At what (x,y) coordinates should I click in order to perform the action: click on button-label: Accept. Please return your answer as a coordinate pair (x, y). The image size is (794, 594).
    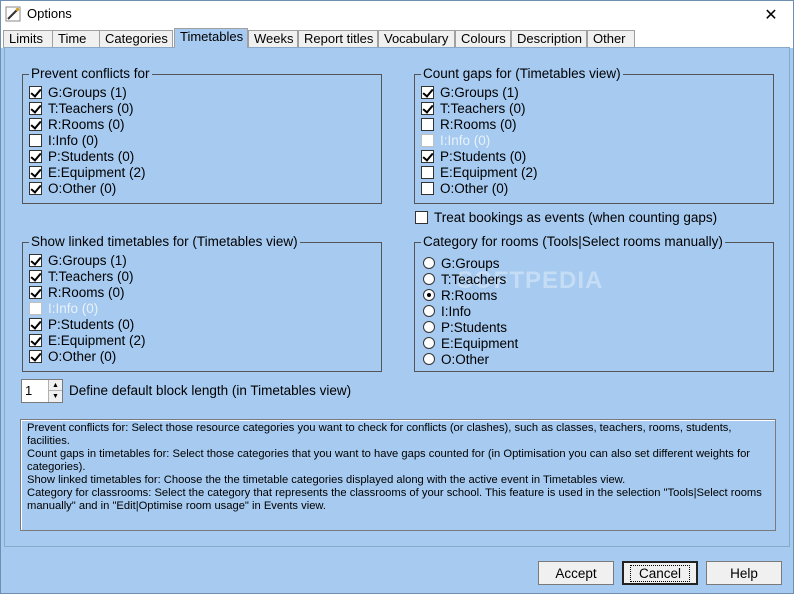
    Looking at the image, I should click on (576, 573).